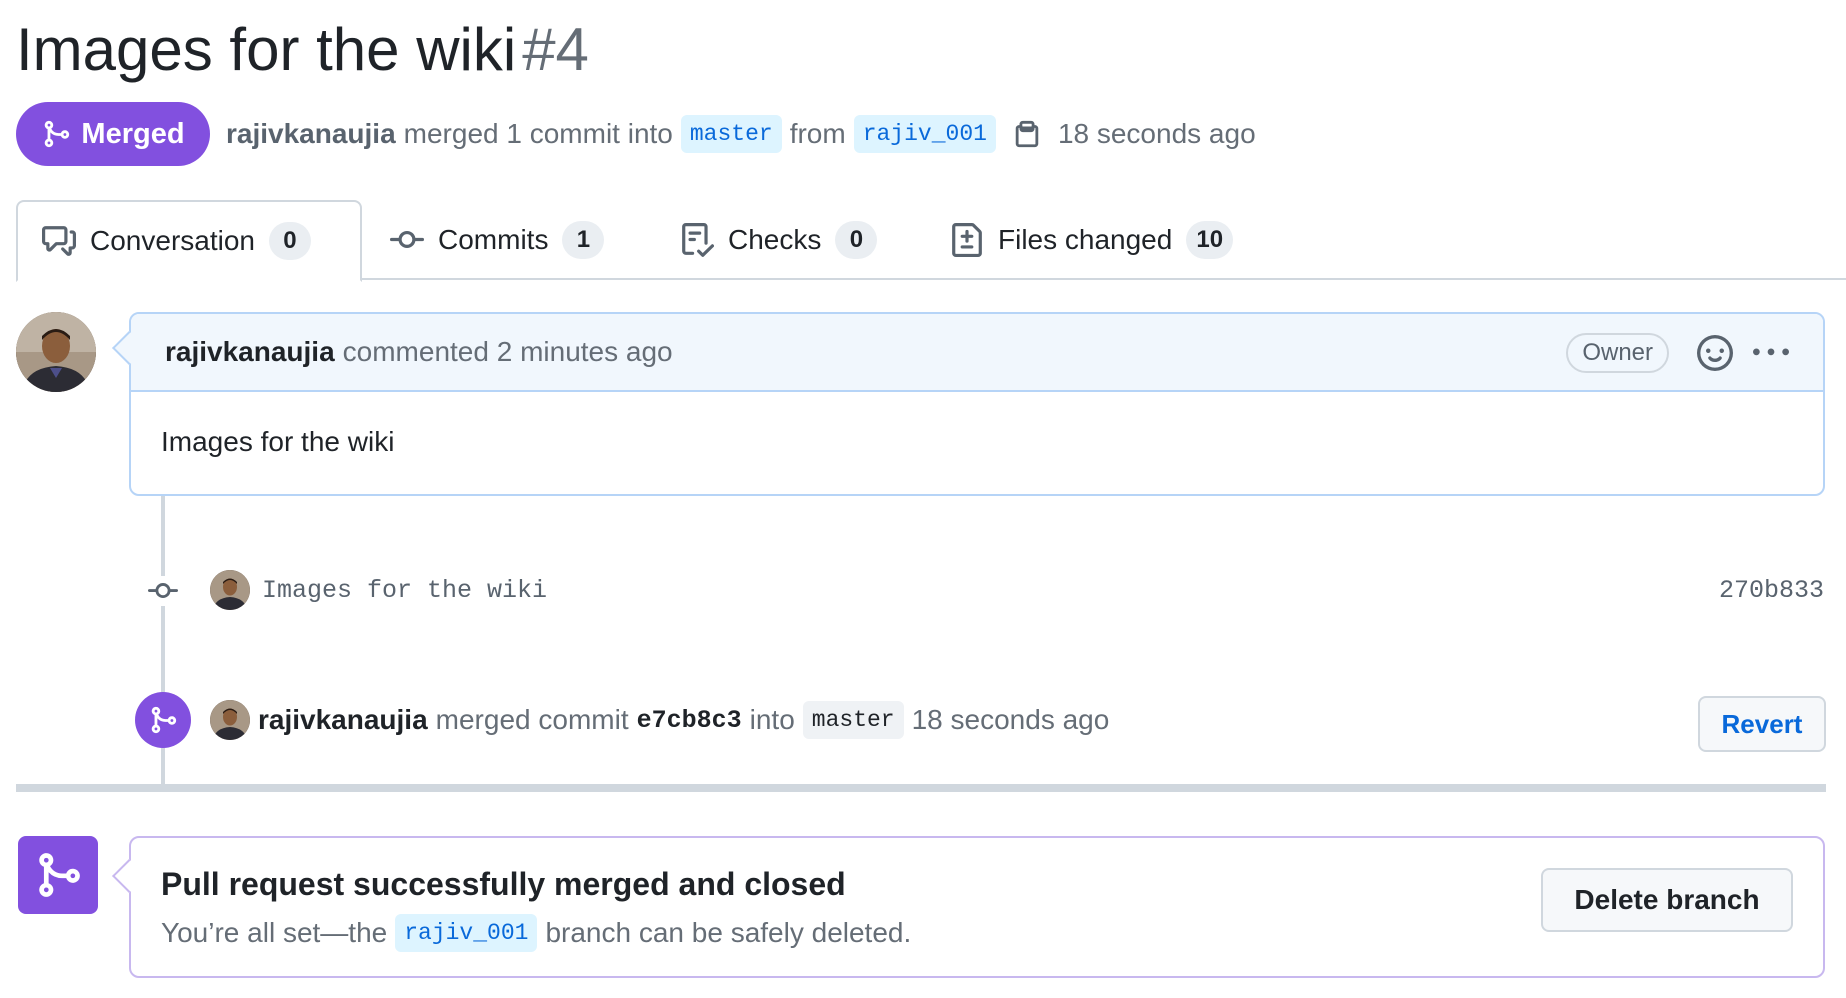 The height and width of the screenshot is (998, 1846). Describe the element at coordinates (278, 441) in the screenshot. I see `comment-body: Images for the wiki` at that location.